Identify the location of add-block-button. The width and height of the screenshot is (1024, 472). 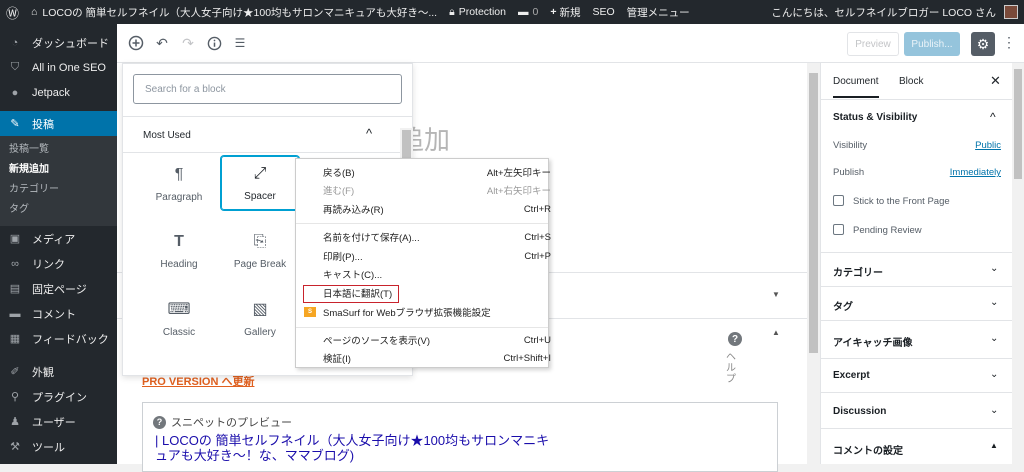
(136, 43).